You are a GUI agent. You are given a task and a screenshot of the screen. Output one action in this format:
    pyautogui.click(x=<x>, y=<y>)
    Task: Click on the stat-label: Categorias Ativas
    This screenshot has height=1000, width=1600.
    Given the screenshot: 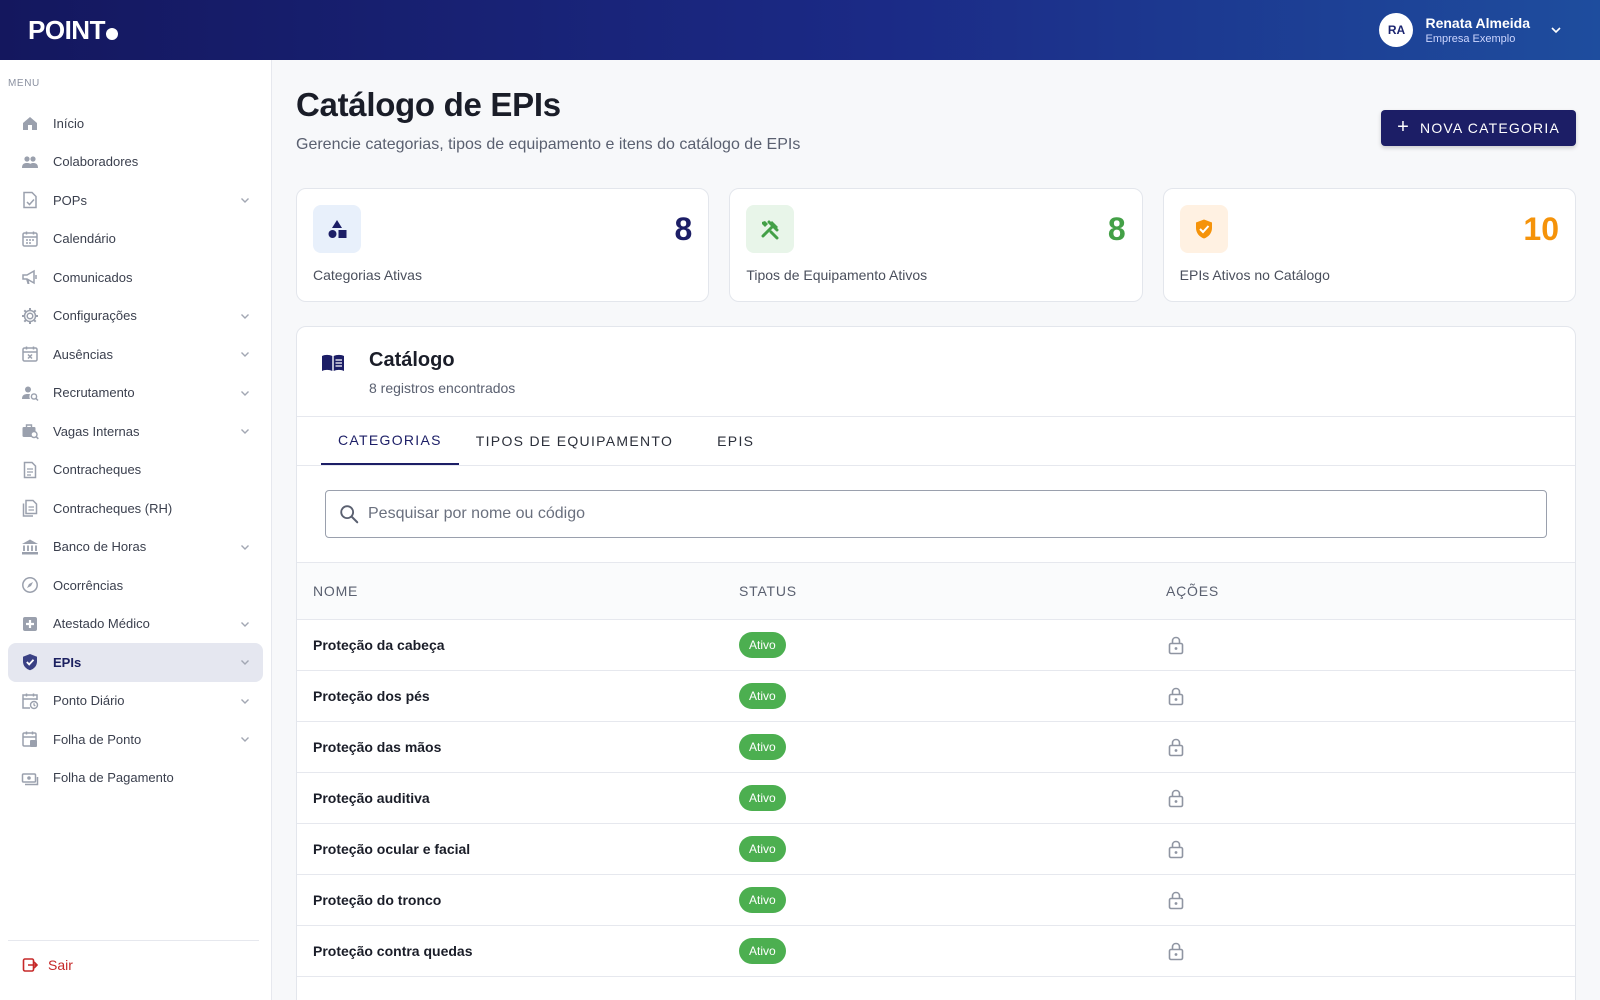 What is the action you would take?
    pyautogui.click(x=367, y=275)
    